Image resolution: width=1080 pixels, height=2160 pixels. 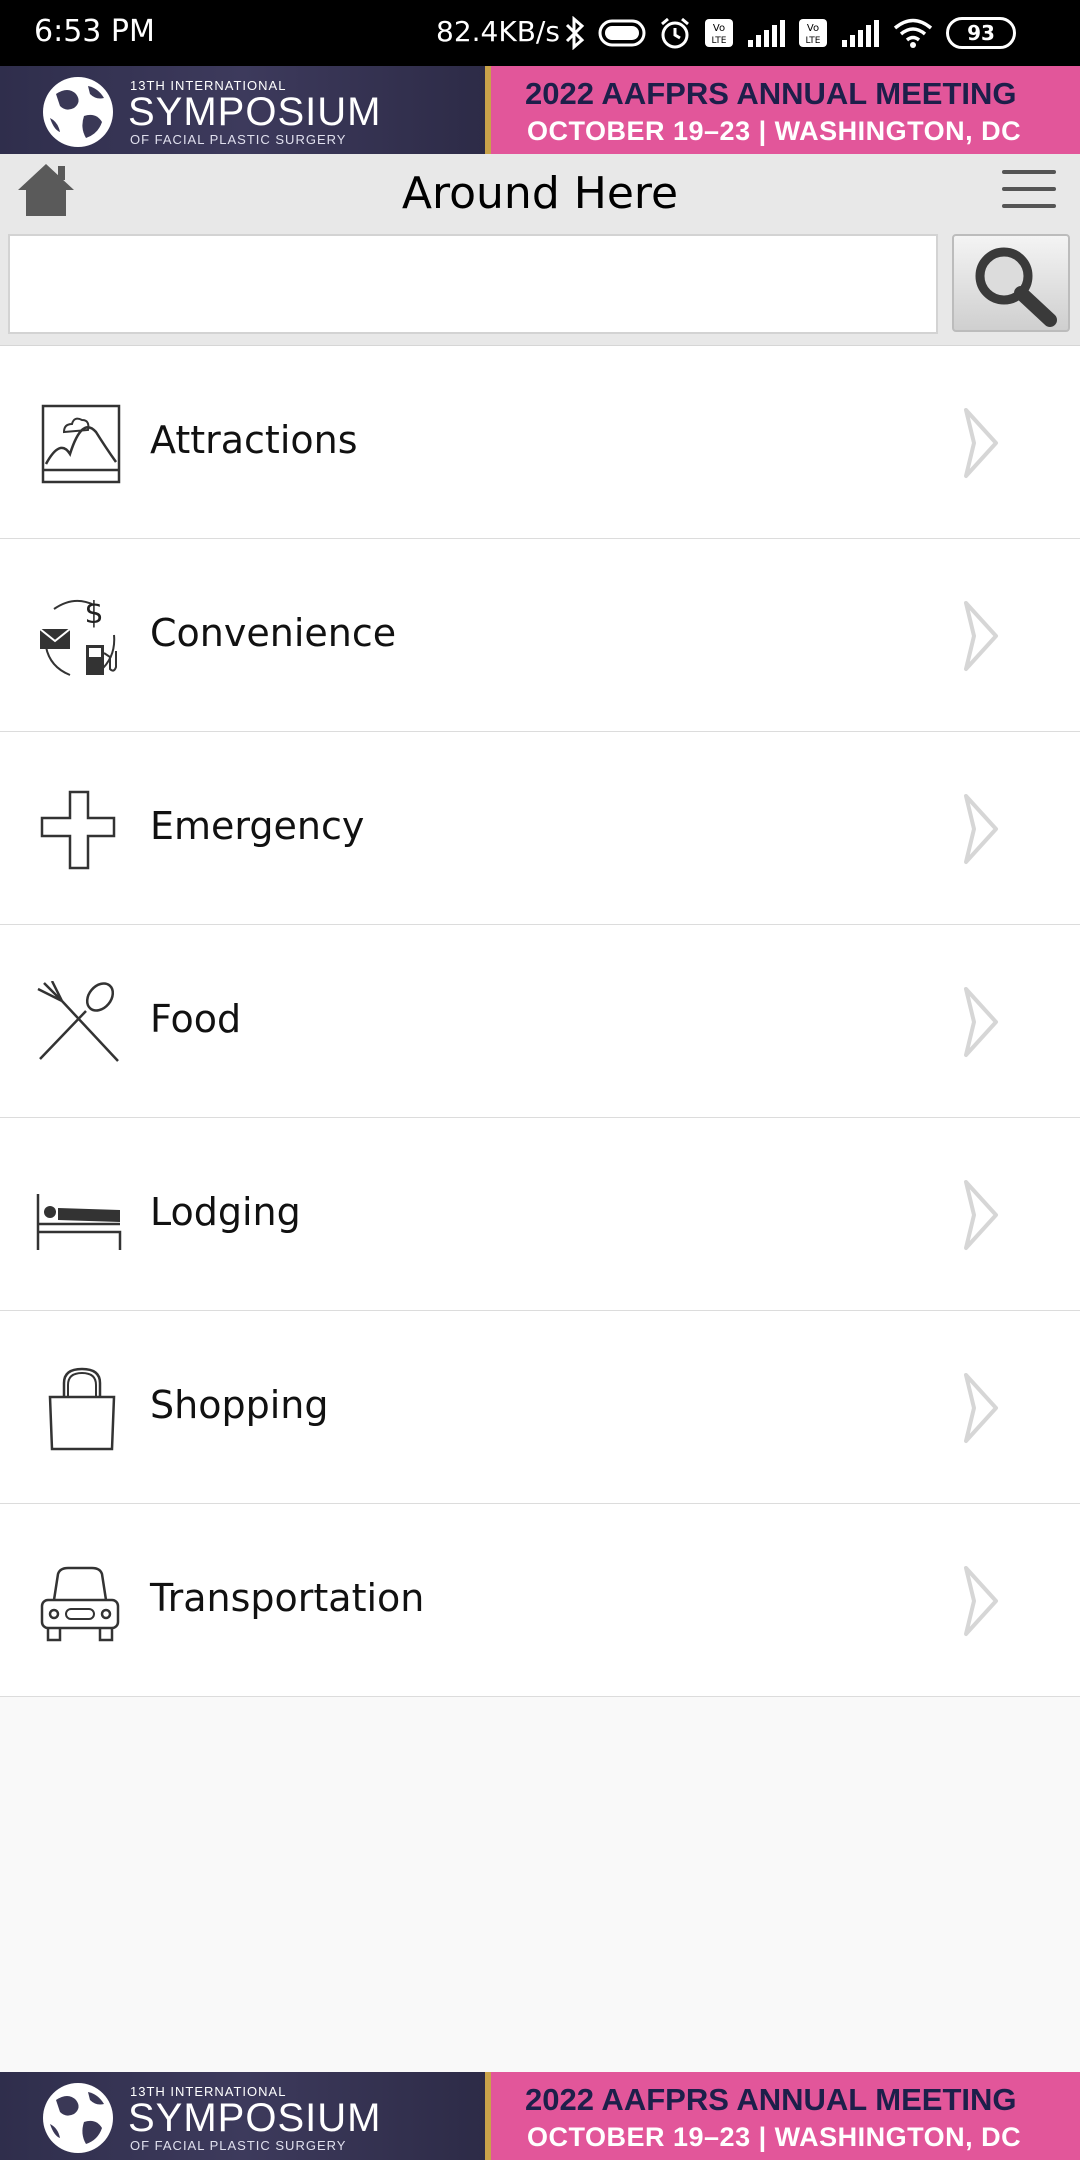 I want to click on page-title: Around Here, so click(x=540, y=193).